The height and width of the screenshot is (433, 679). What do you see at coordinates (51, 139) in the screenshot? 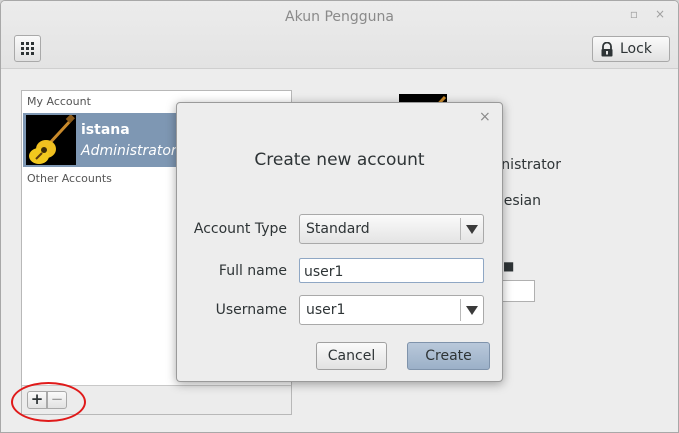
I see `guitar-avatar-icon` at bounding box center [51, 139].